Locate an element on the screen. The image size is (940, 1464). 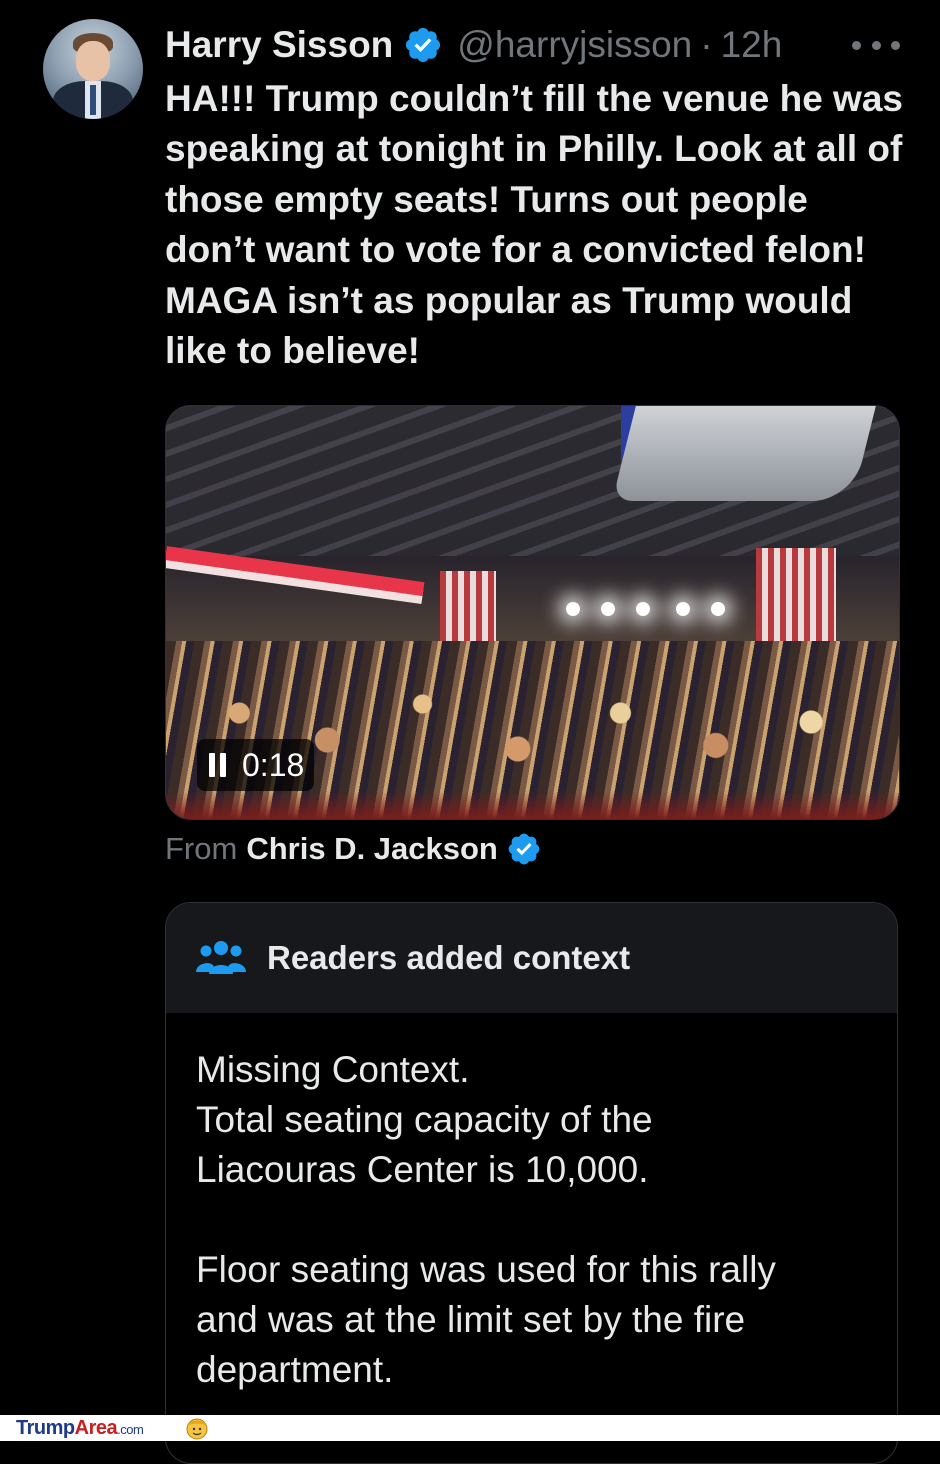
video-attribution: From Chris D. Jackson is located at coordinates (353, 849).